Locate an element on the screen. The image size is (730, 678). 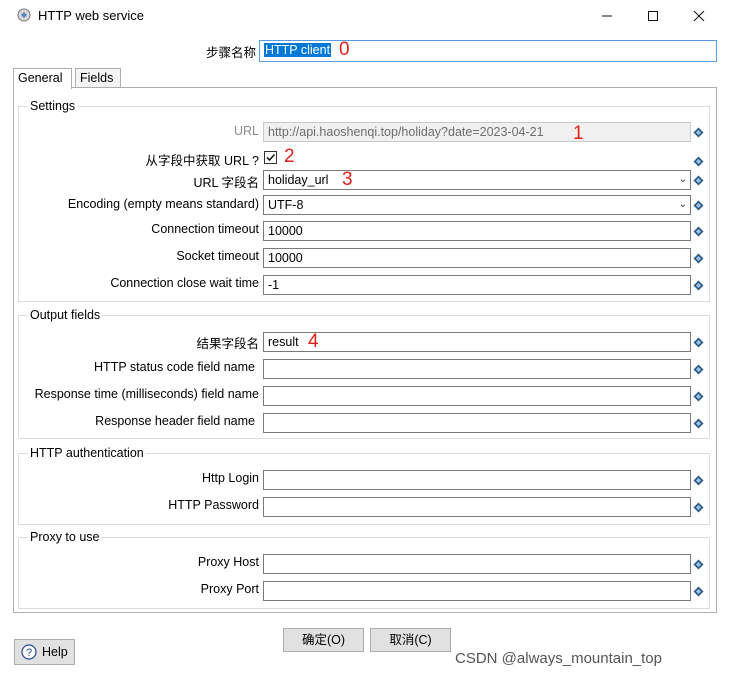
tab-fields-label: Fields is located at coordinates (97, 78).